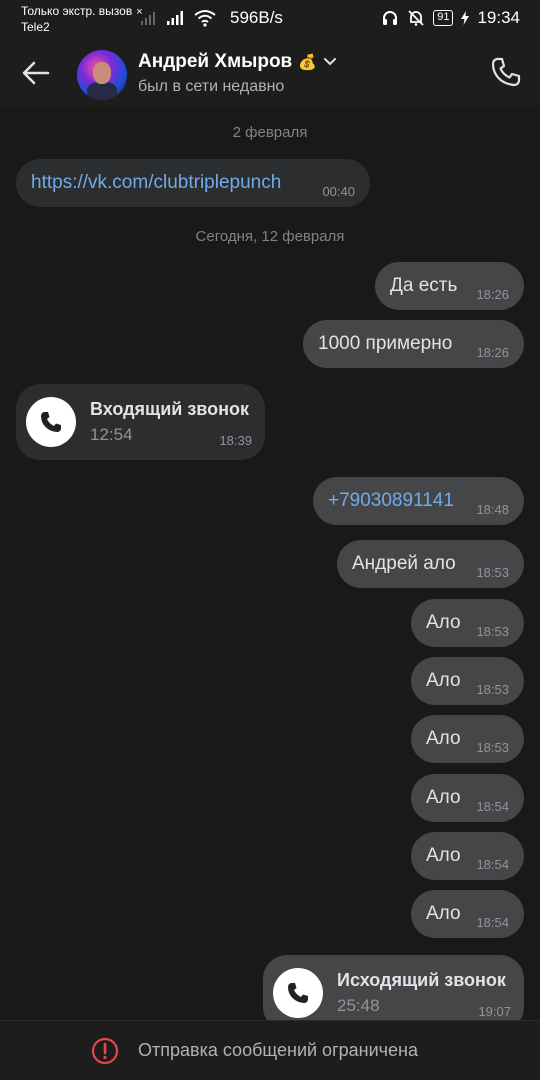 Image resolution: width=540 pixels, height=1080 pixels. What do you see at coordinates (148, 18) in the screenshot?
I see `signal-empty-icon` at bounding box center [148, 18].